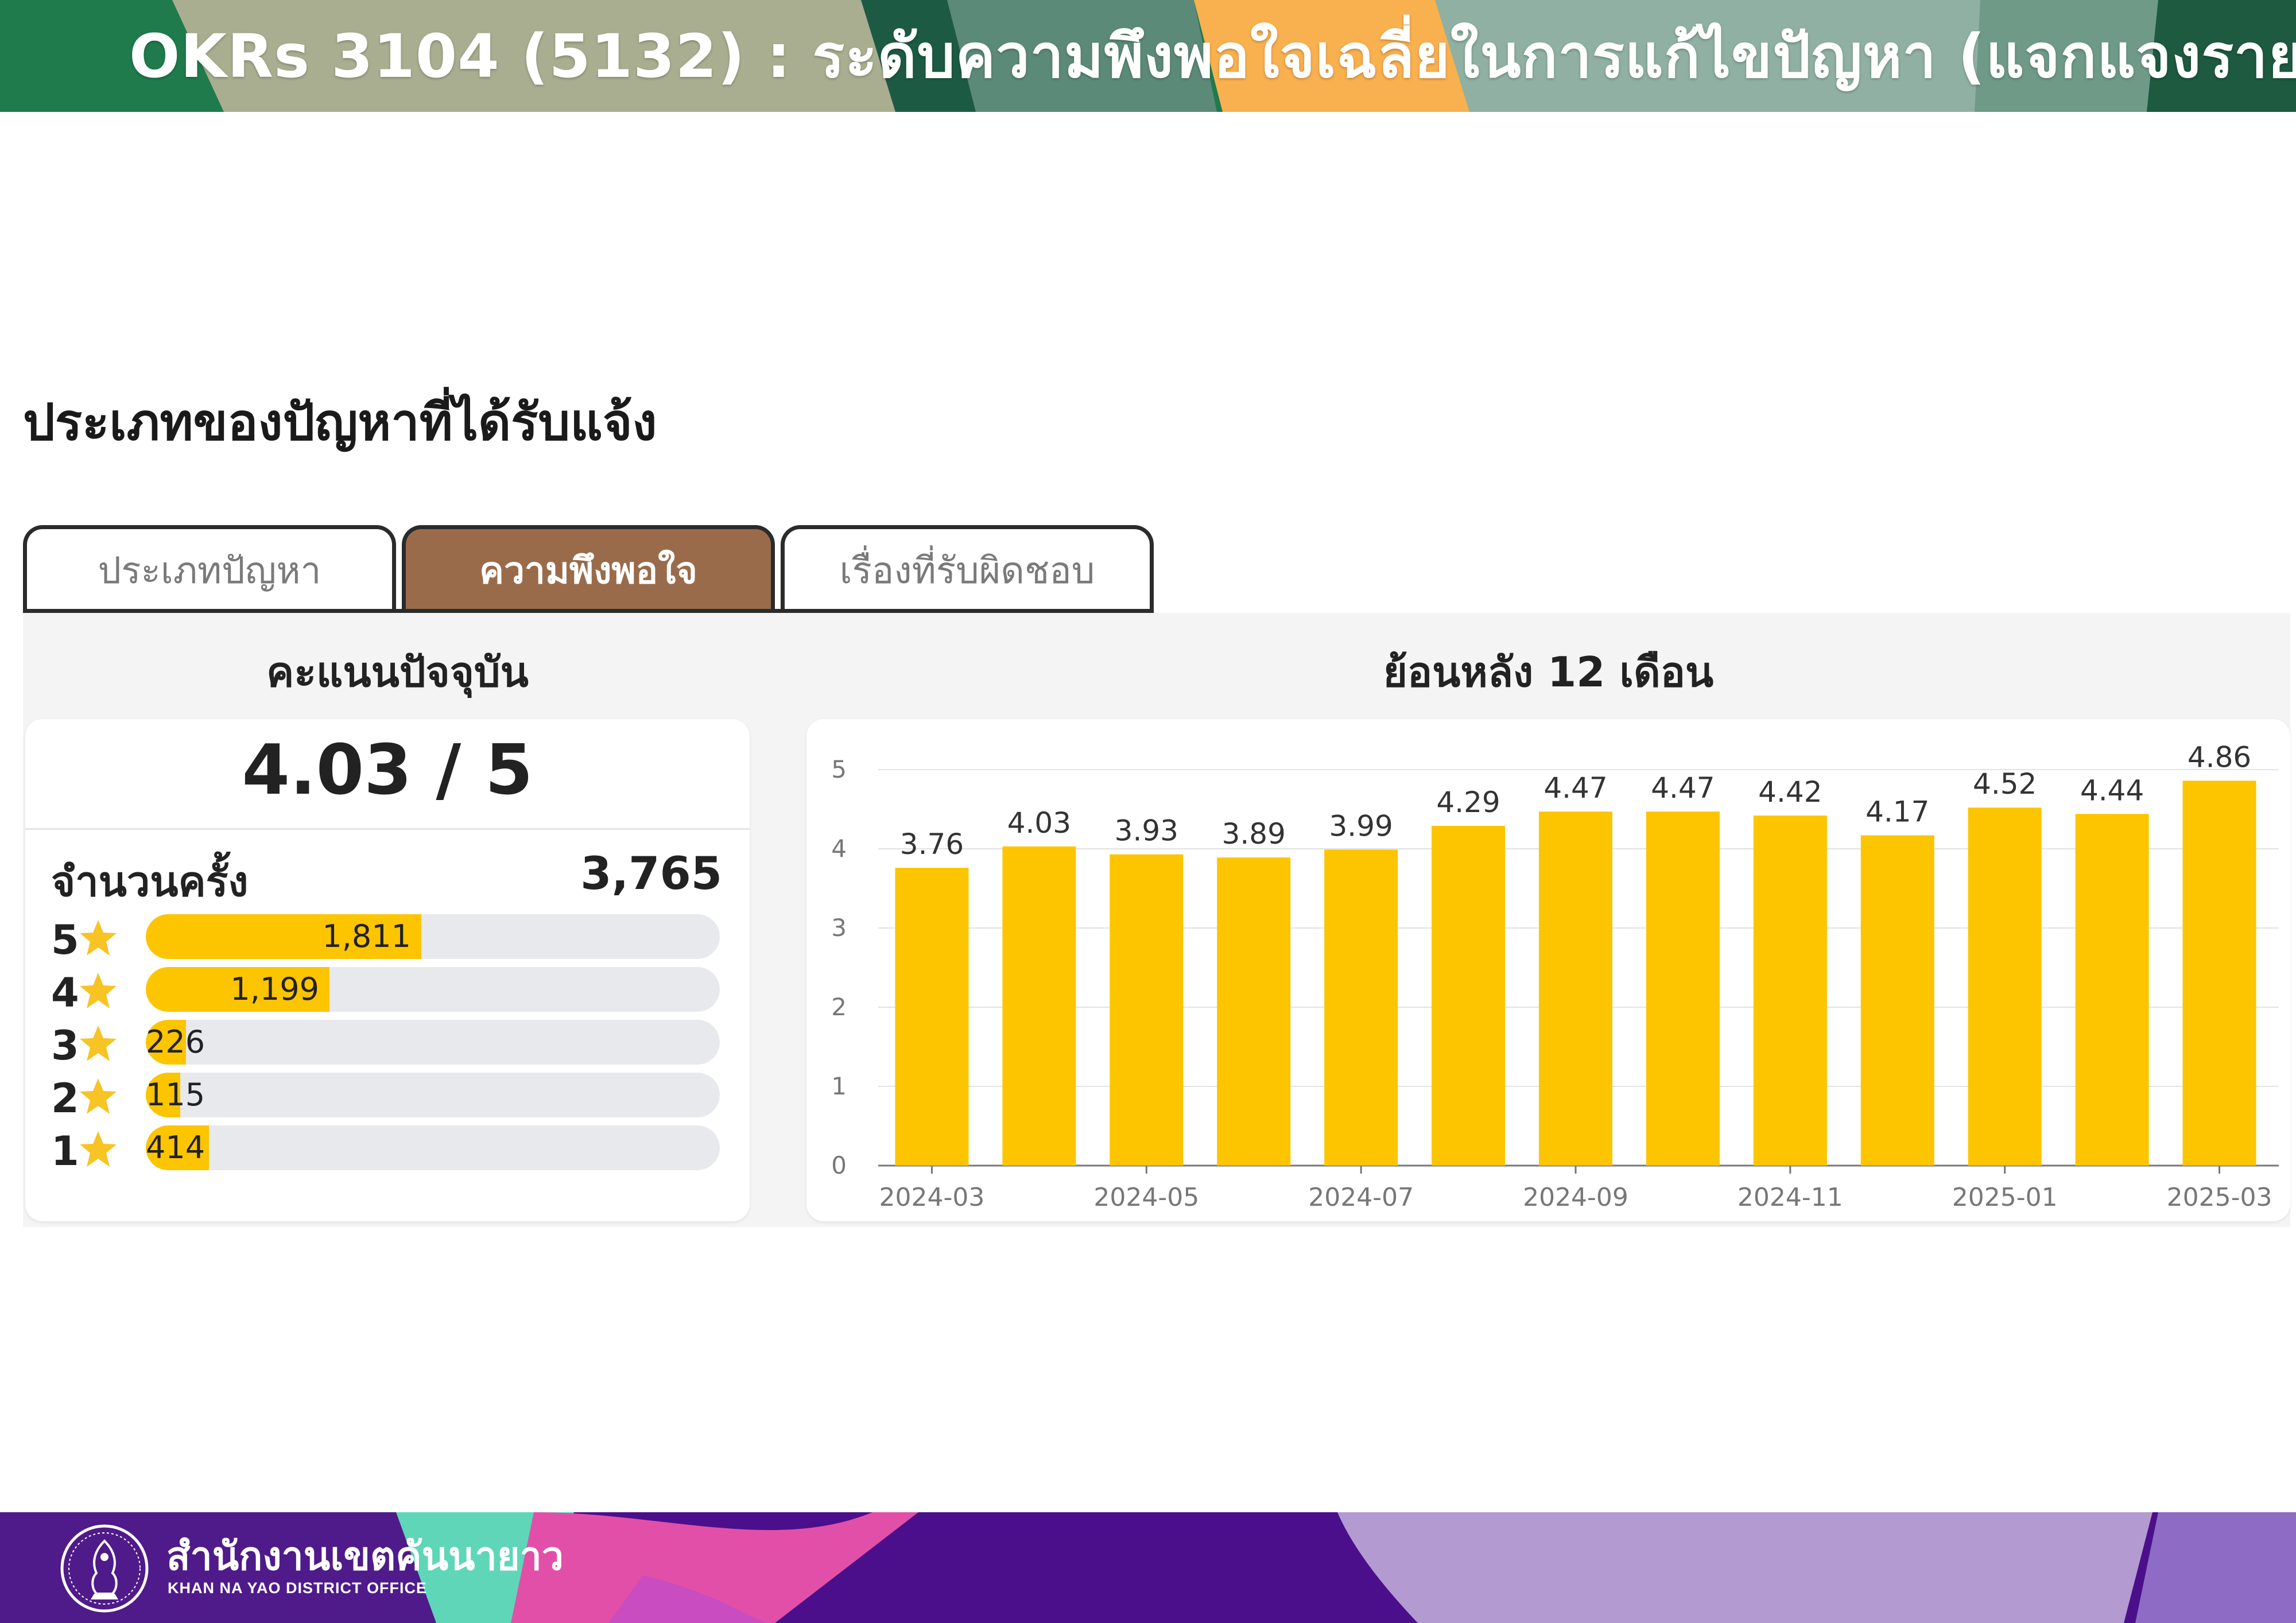 This screenshot has height=1623, width=2296. I want to click on bangkok-seal-icon, so click(104, 1568).